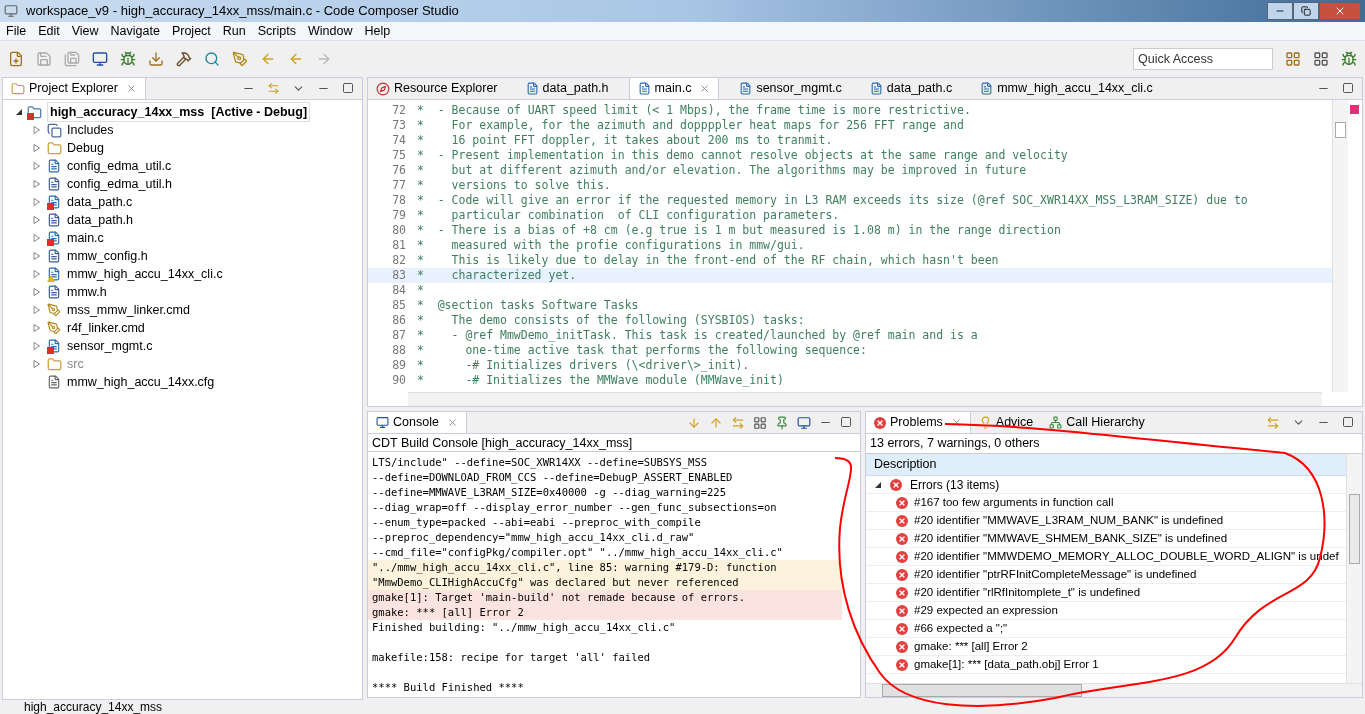 This screenshot has height=714, width=1365. What do you see at coordinates (986, 610) in the screenshot?
I see `problem-item: #29 expected an expression` at bounding box center [986, 610].